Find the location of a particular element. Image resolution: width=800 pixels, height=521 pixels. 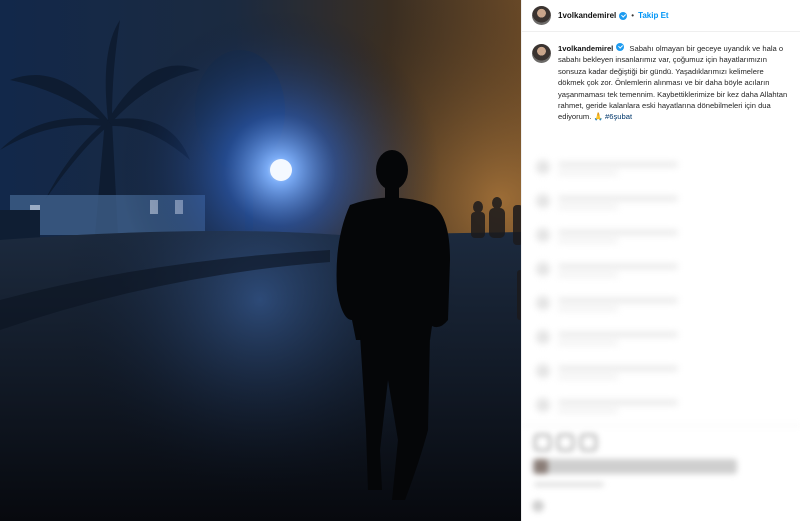

caption-avatar is located at coordinates (541, 53).